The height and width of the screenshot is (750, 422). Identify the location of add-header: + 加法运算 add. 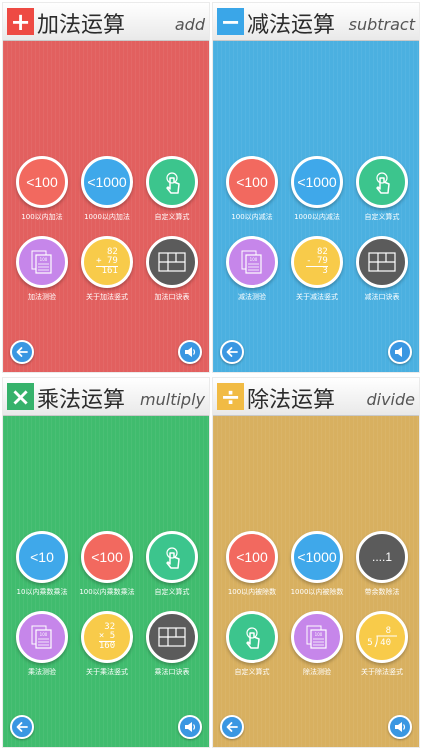
(106, 22).